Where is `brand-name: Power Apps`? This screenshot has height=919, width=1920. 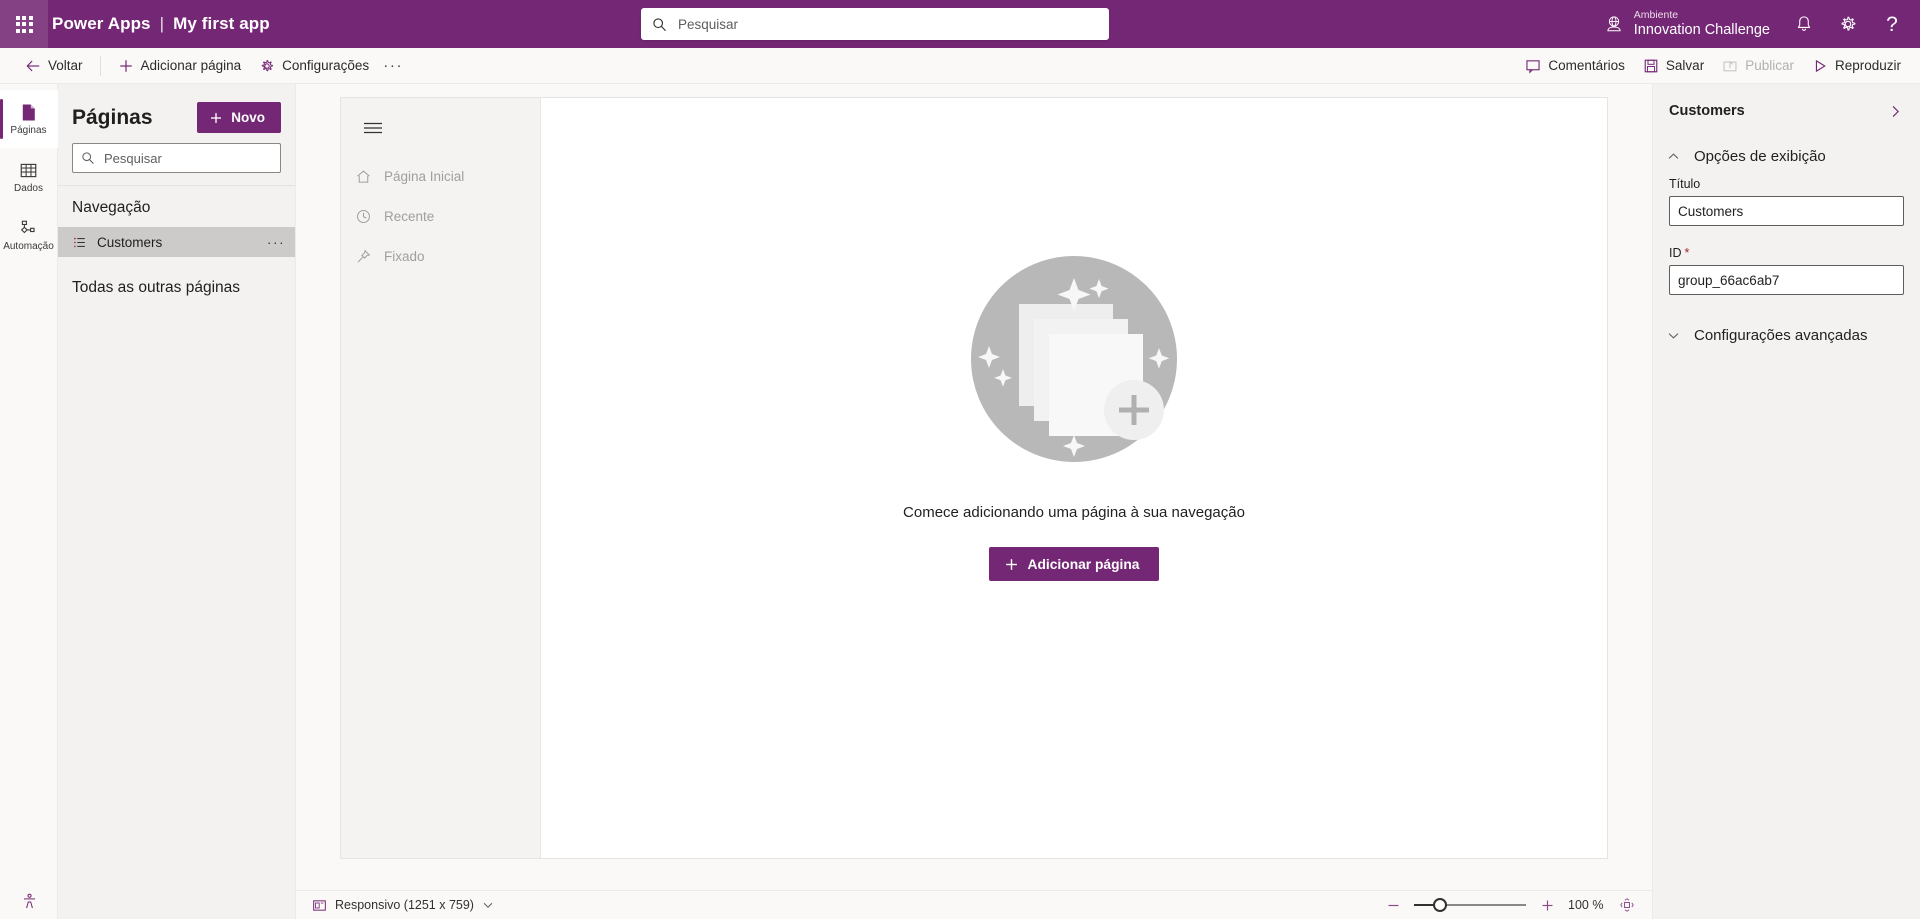 brand-name: Power Apps is located at coordinates (101, 23).